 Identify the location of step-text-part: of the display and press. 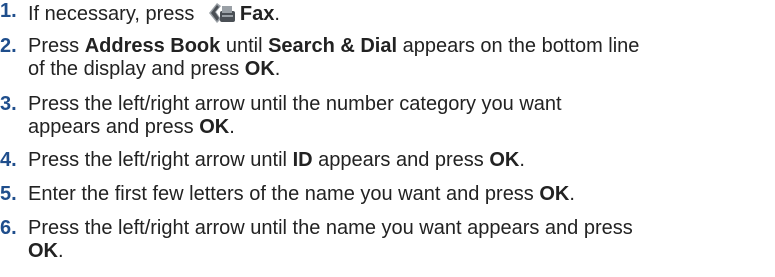
(136, 69).